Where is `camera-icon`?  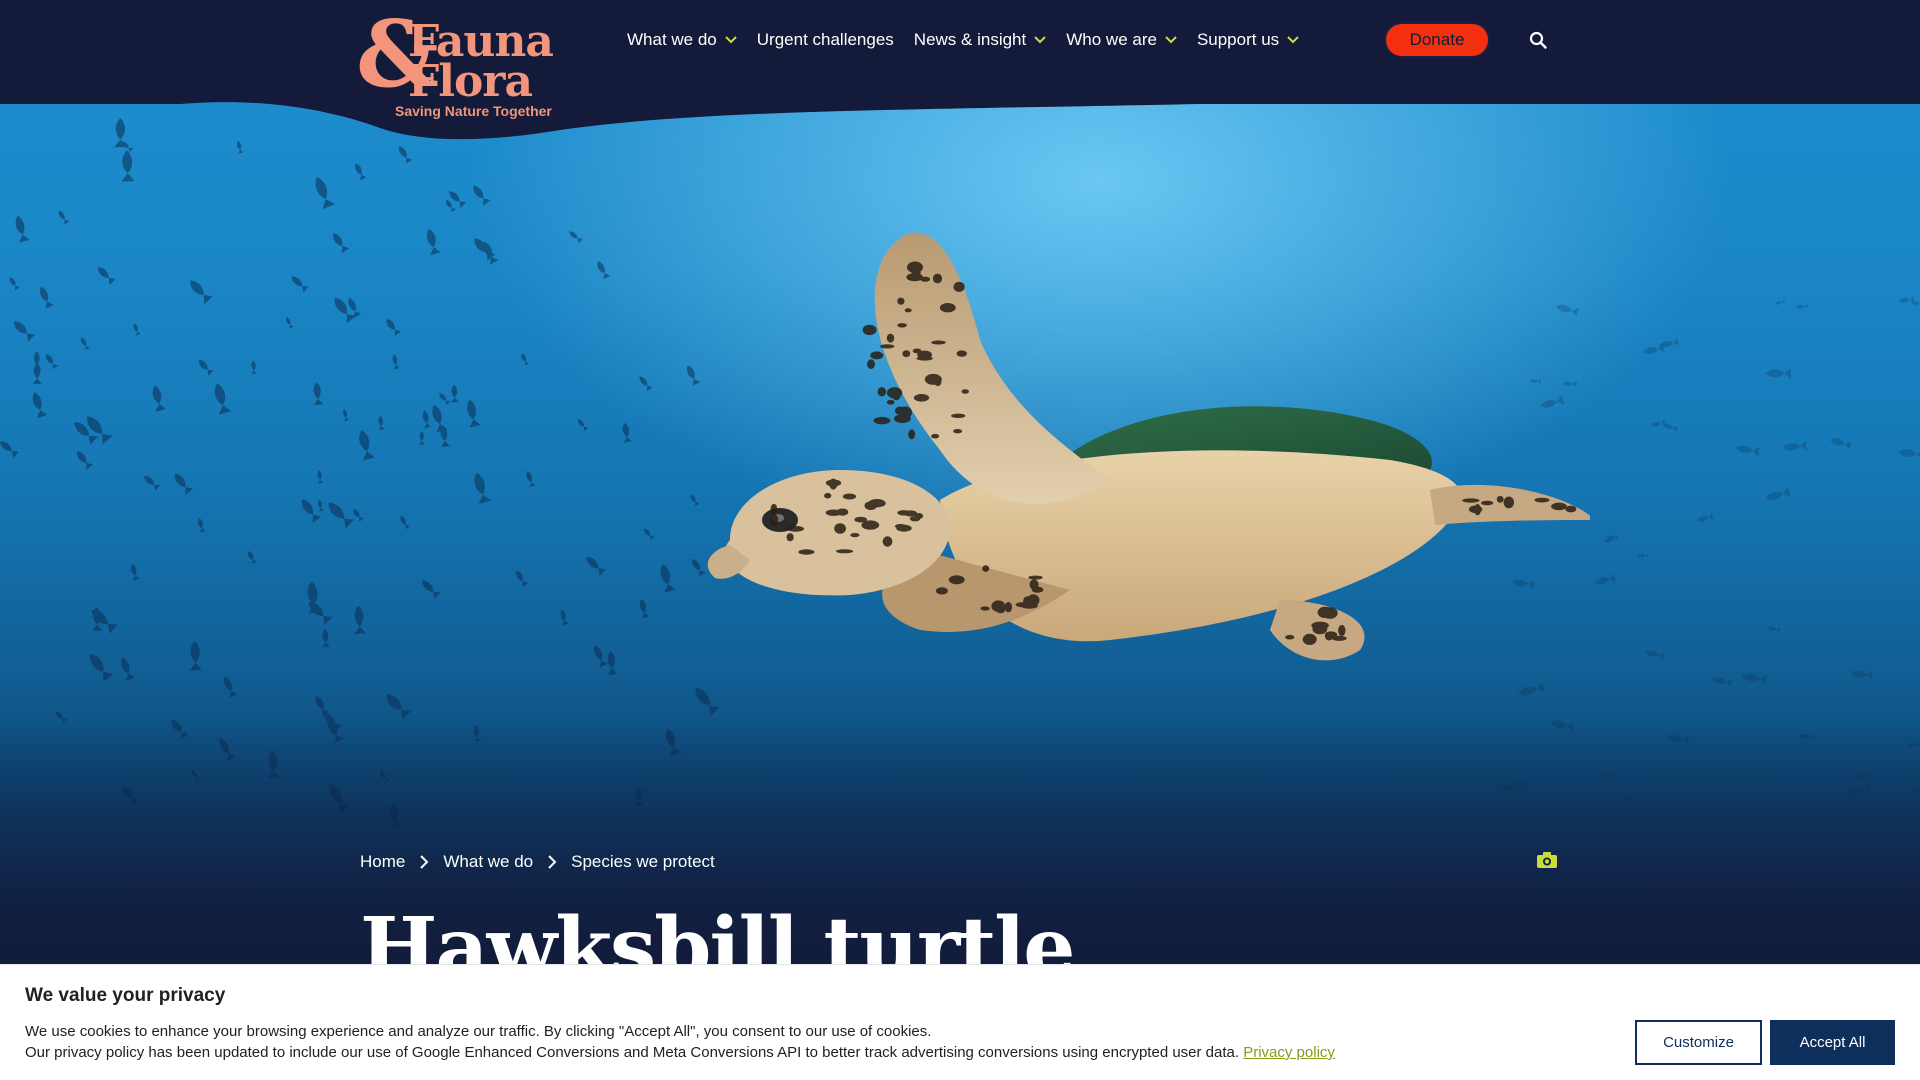
camera-icon is located at coordinates (1547, 860).